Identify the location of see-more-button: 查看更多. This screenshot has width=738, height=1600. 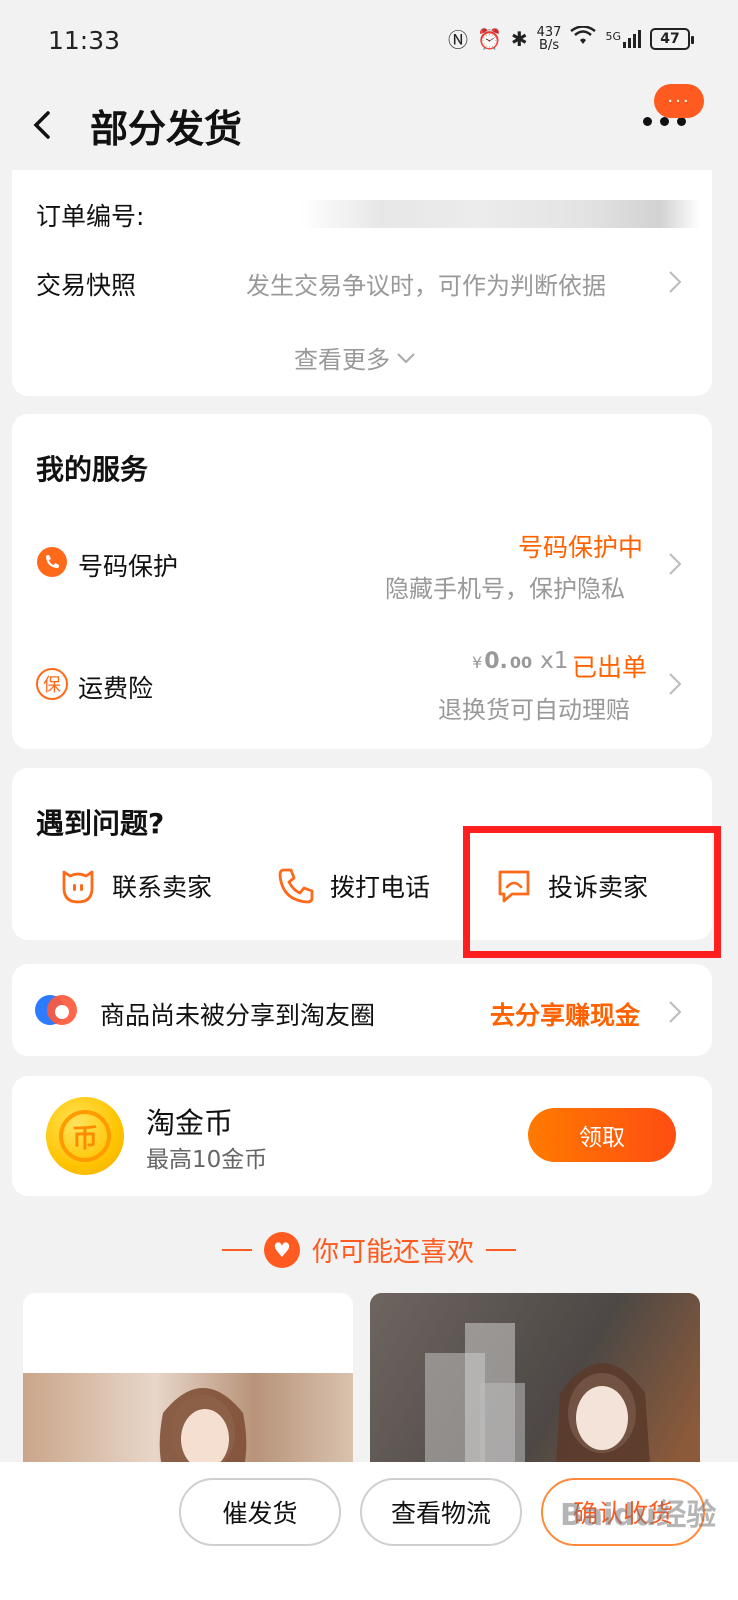
(355, 357).